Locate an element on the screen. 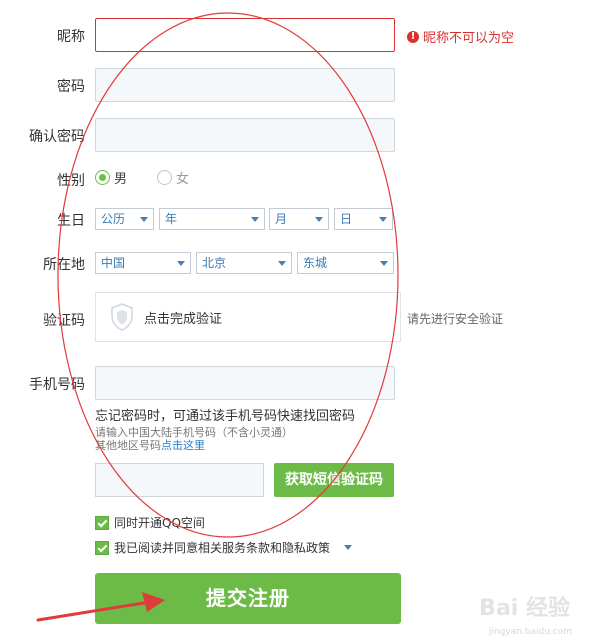 The image size is (608, 640). province-select: 北京 is located at coordinates (244, 263).